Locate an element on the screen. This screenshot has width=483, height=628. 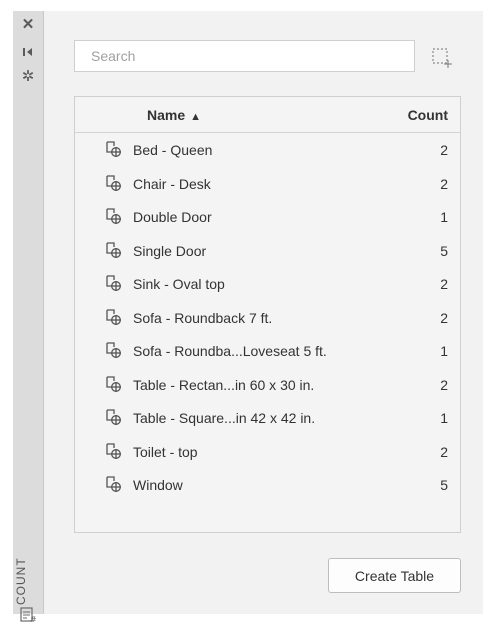
block-name: Sink - Oval top is located at coordinates (179, 284).